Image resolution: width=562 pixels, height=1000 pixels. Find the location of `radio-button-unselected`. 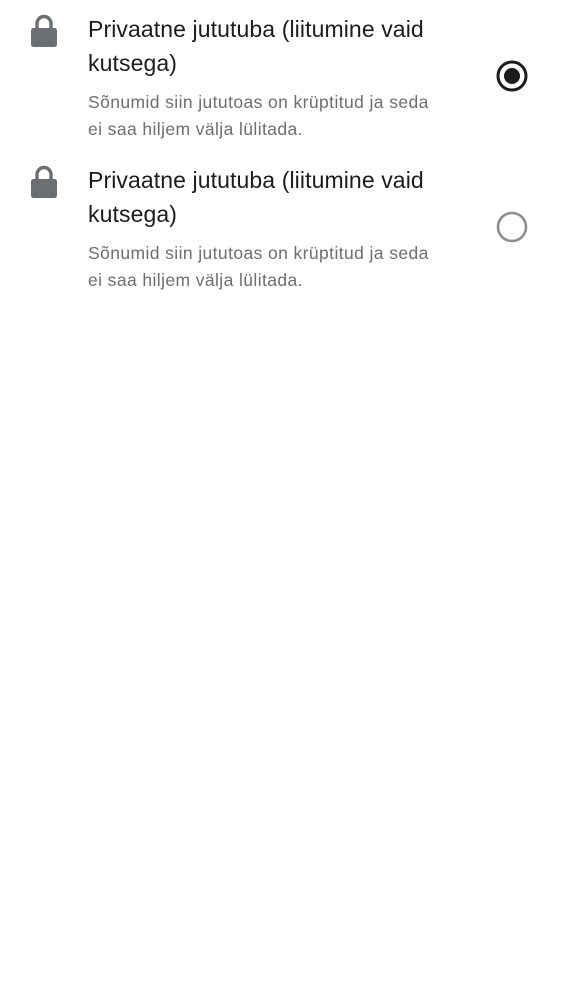

radio-button-unselected is located at coordinates (512, 227).